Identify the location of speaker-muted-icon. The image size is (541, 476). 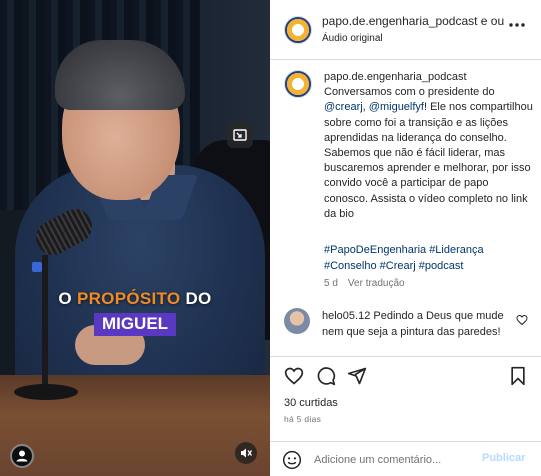
(247, 453).